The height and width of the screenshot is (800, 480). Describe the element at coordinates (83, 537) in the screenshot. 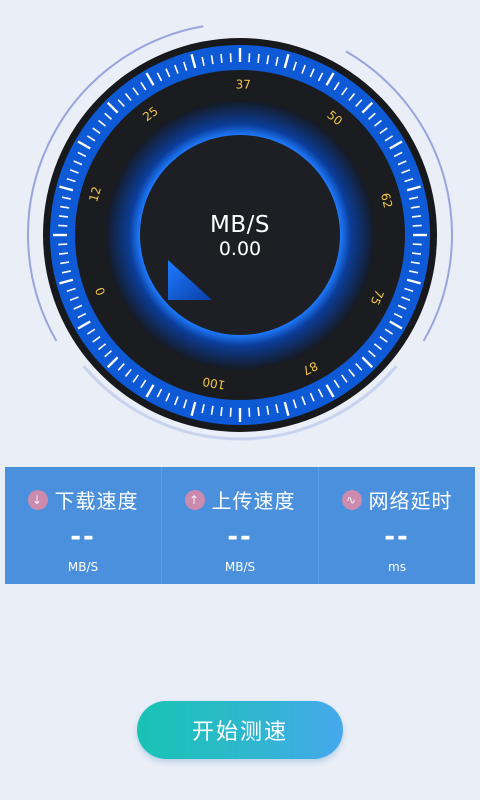

I see `download-value: --` at that location.